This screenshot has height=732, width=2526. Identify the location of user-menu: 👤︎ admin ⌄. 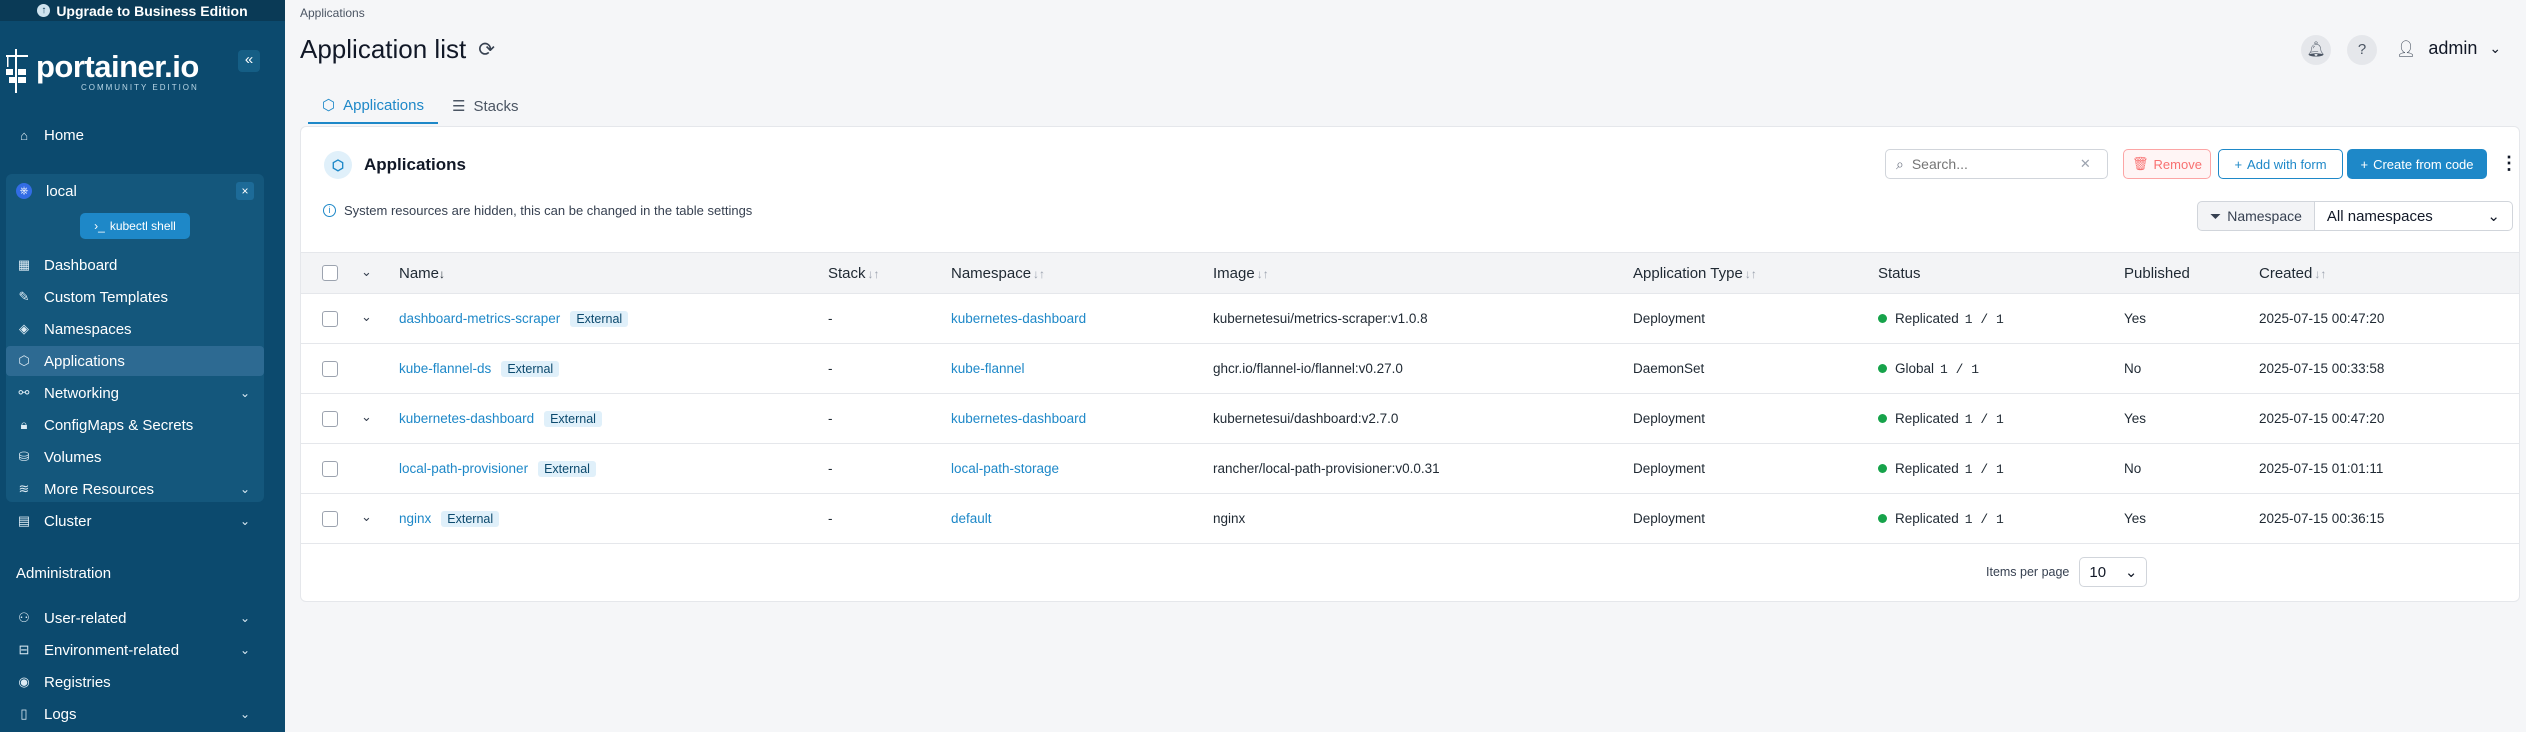
(2448, 48).